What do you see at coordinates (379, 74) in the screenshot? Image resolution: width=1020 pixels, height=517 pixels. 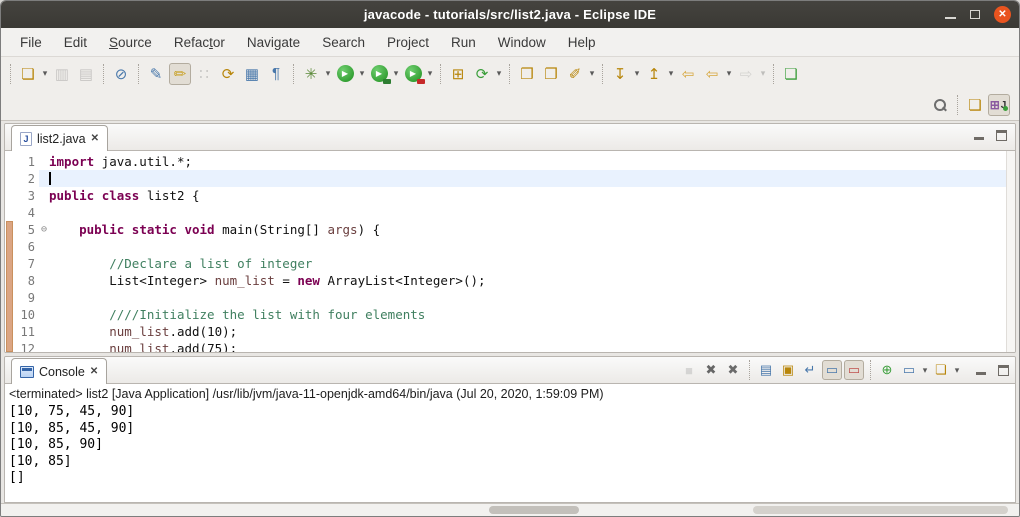 I see `coverage-button: ▶` at bounding box center [379, 74].